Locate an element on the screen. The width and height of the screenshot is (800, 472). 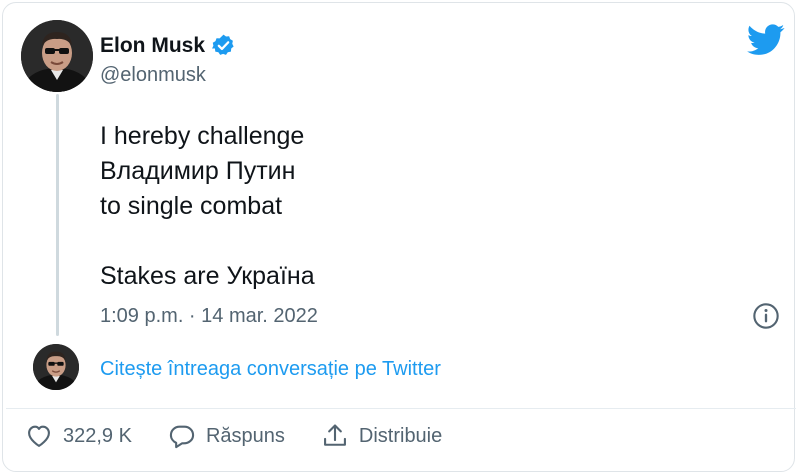
reply-bubble-icon is located at coordinates (182, 437).